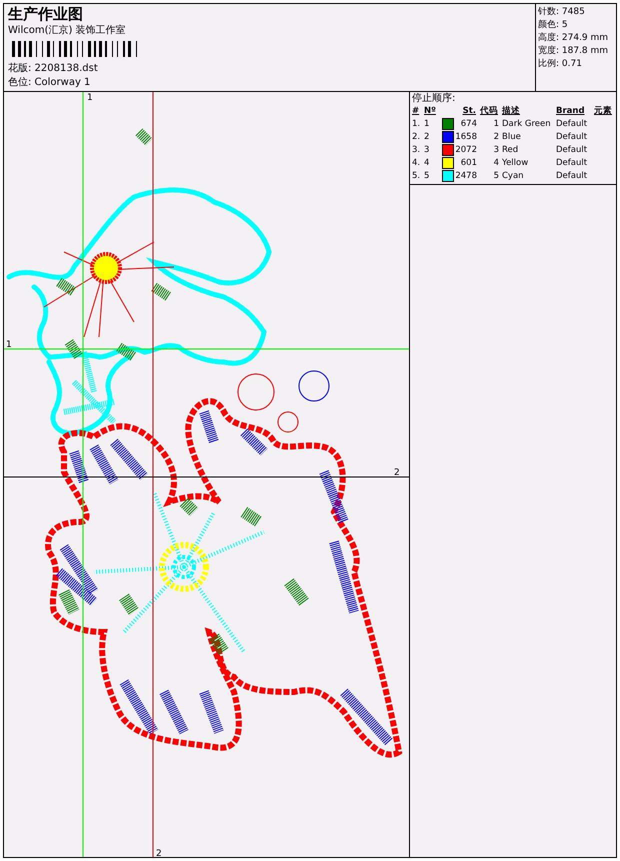  I want to click on stat-text: 宽度: 187.8 mm, so click(574, 51).